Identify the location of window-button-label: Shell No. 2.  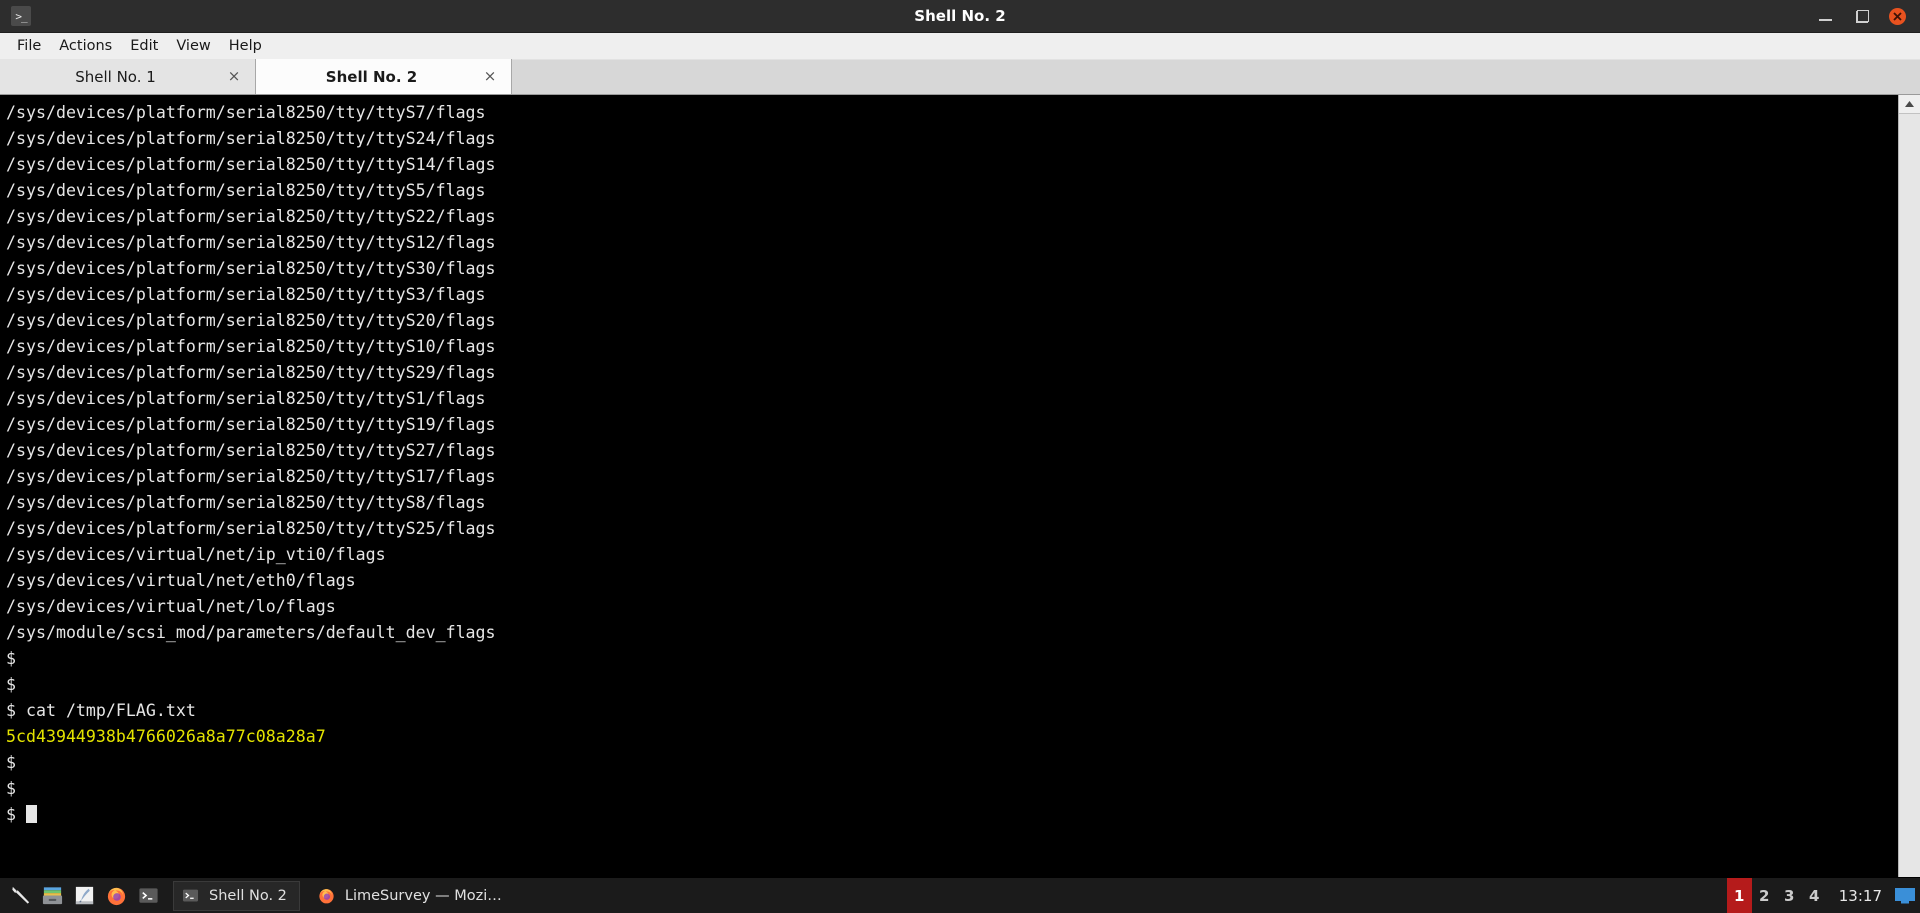
(248, 895).